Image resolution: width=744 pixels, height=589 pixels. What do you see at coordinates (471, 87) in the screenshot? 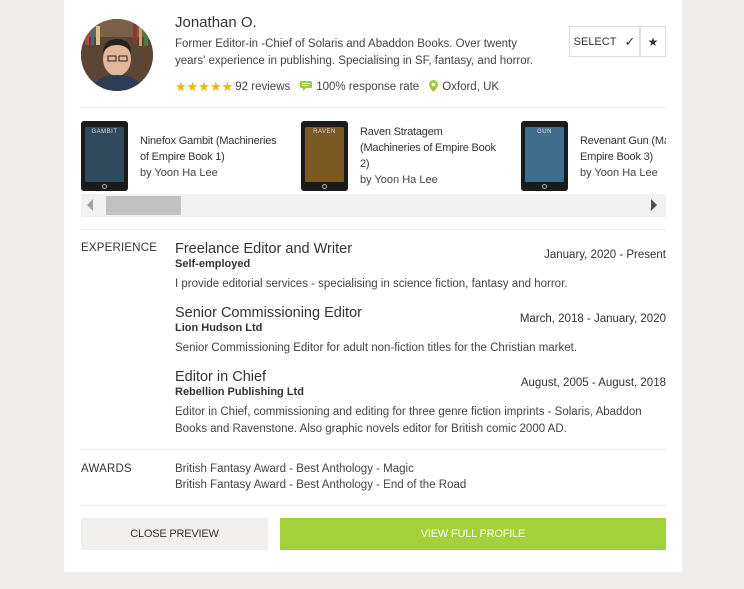
I see `location: Oxford, UK` at bounding box center [471, 87].